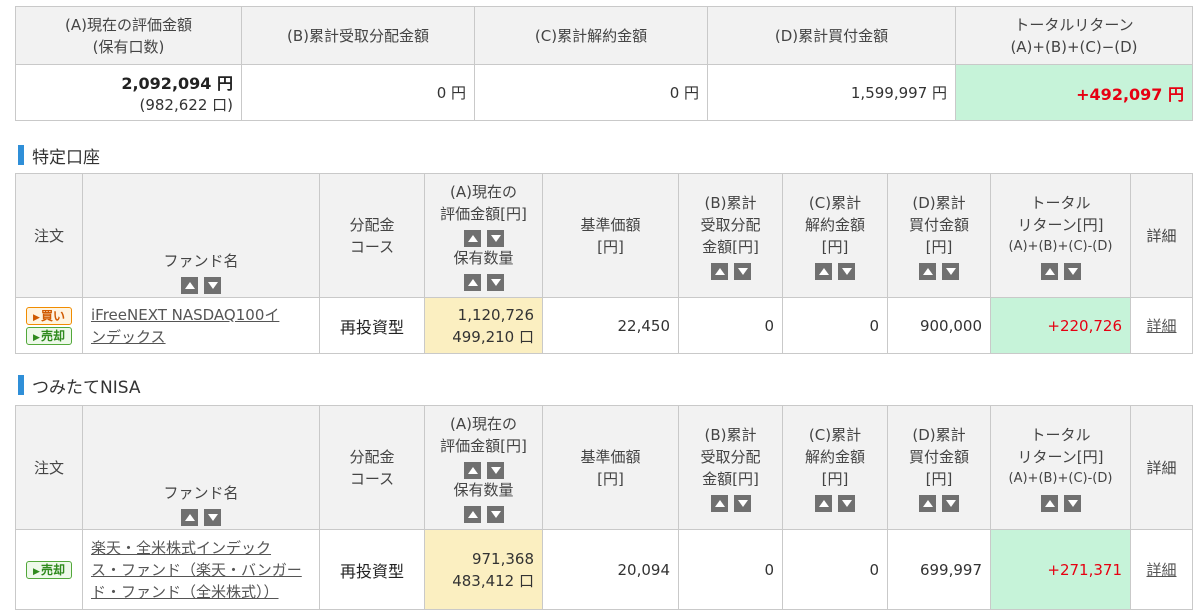  I want to click on holding-units: 483,412 口, so click(493, 580).